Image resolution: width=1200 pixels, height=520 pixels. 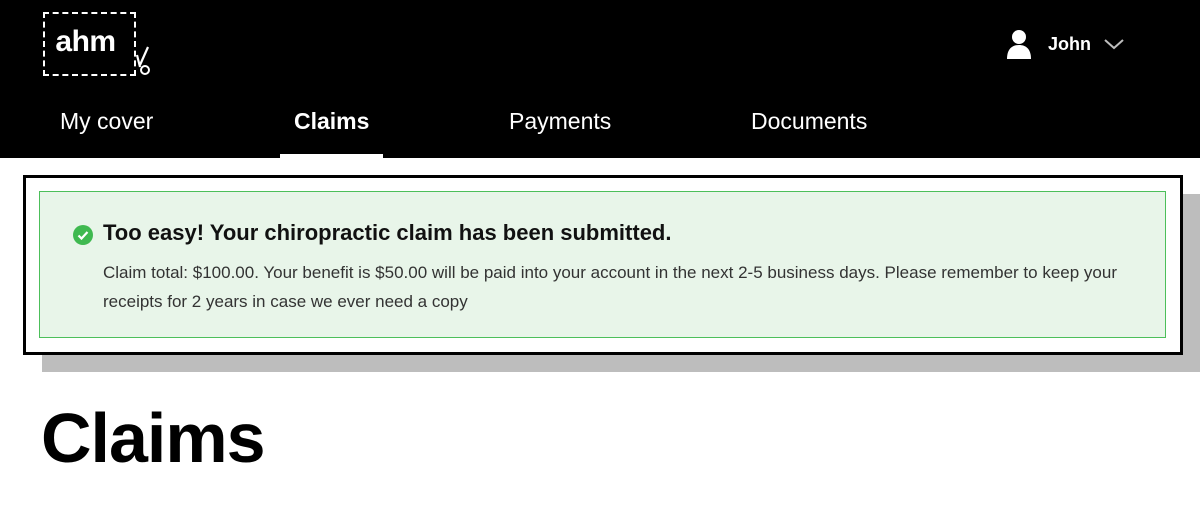 What do you see at coordinates (83, 235) in the screenshot?
I see `check-circle-icon` at bounding box center [83, 235].